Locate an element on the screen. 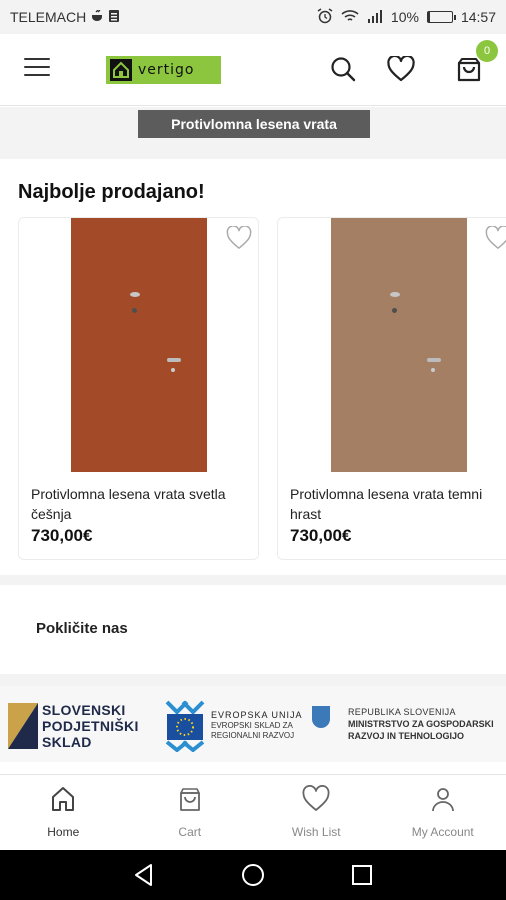  product-name: Protivlomna lesena vrata temni hrast is located at coordinates (395, 504).